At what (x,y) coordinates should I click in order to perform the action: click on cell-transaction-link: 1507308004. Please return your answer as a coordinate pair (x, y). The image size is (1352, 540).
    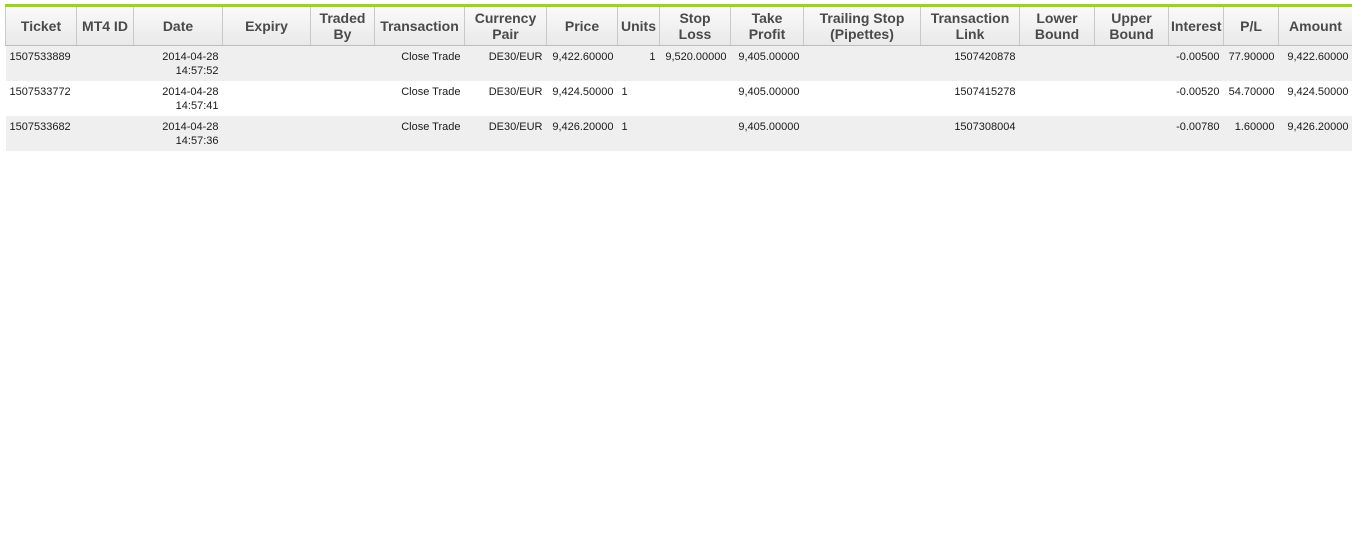
    Looking at the image, I should click on (970, 133).